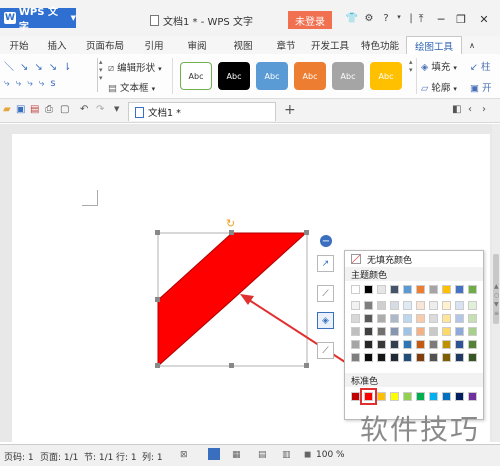  I want to click on page-view-icon, so click(214, 454).